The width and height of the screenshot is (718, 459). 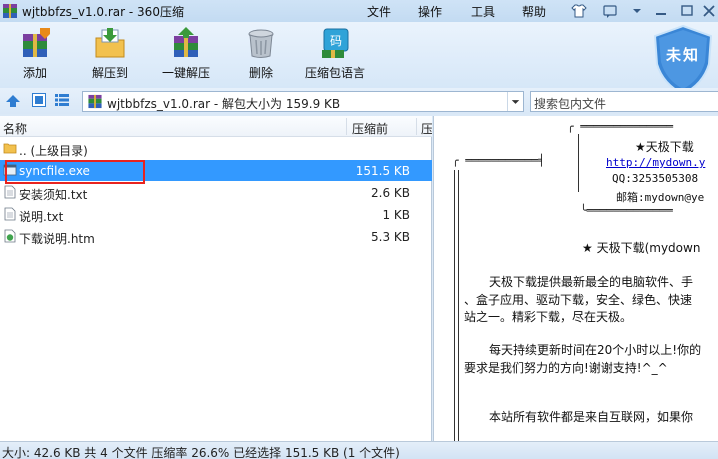 I want to click on close-icon, so click(x=709, y=11).